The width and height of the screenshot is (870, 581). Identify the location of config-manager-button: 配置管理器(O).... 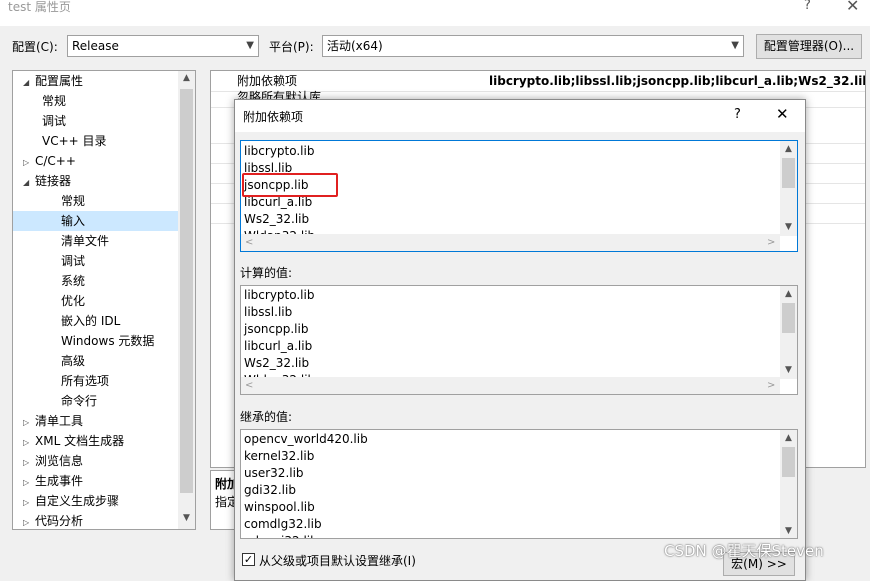
(809, 46).